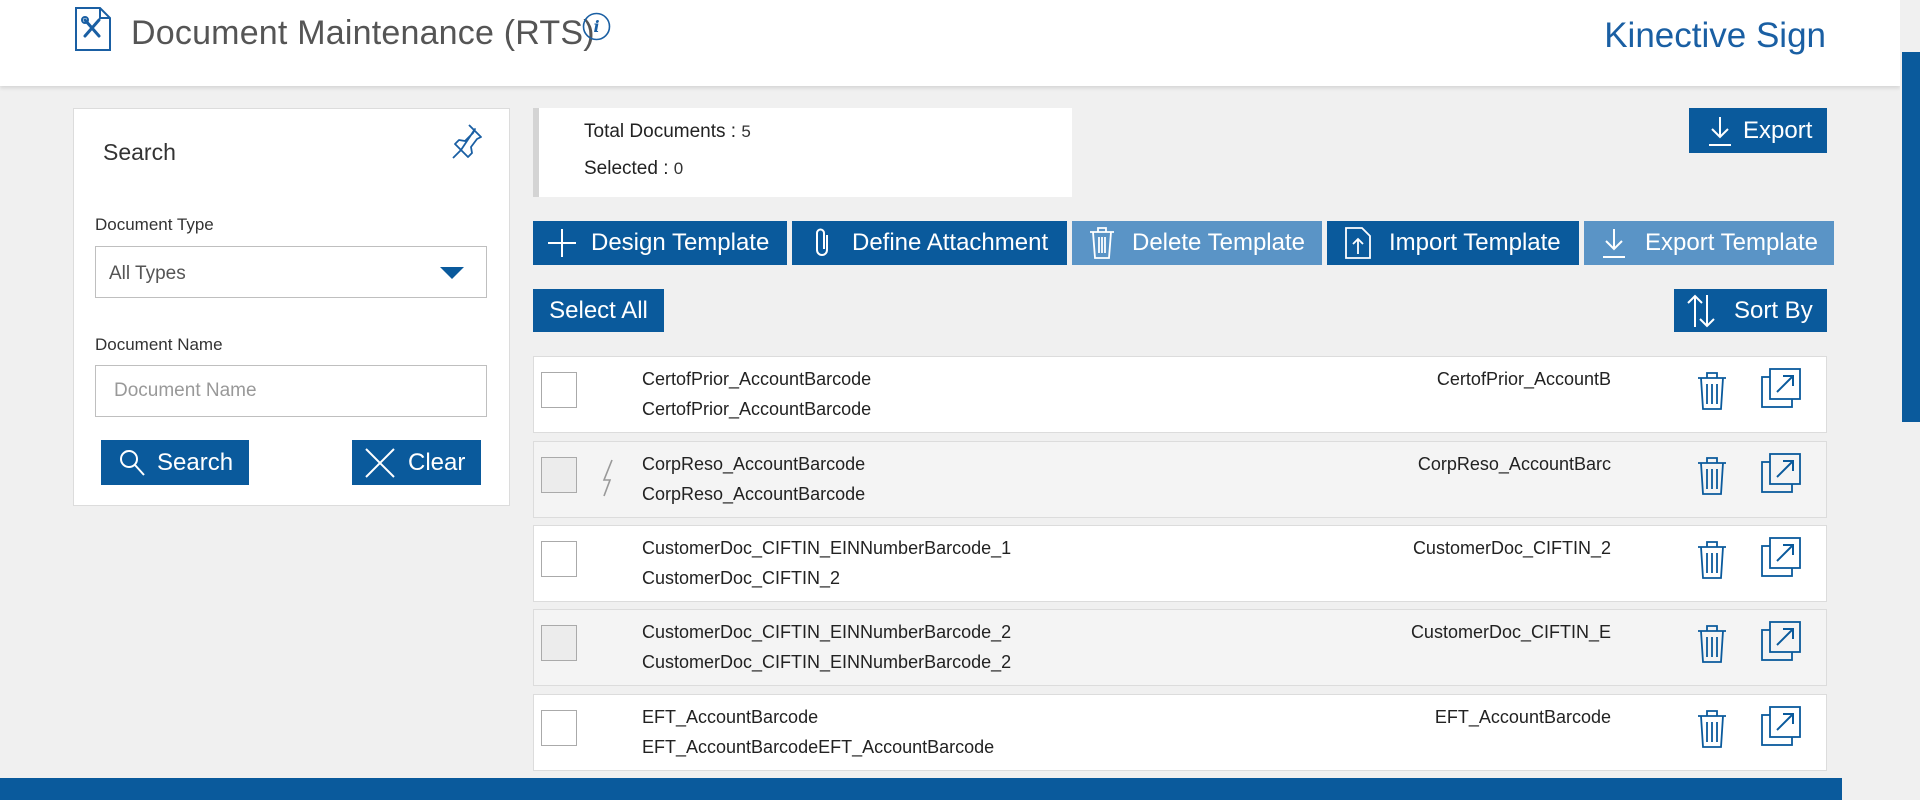 The height and width of the screenshot is (800, 1920). I want to click on search-button-label: Search, so click(195, 462).